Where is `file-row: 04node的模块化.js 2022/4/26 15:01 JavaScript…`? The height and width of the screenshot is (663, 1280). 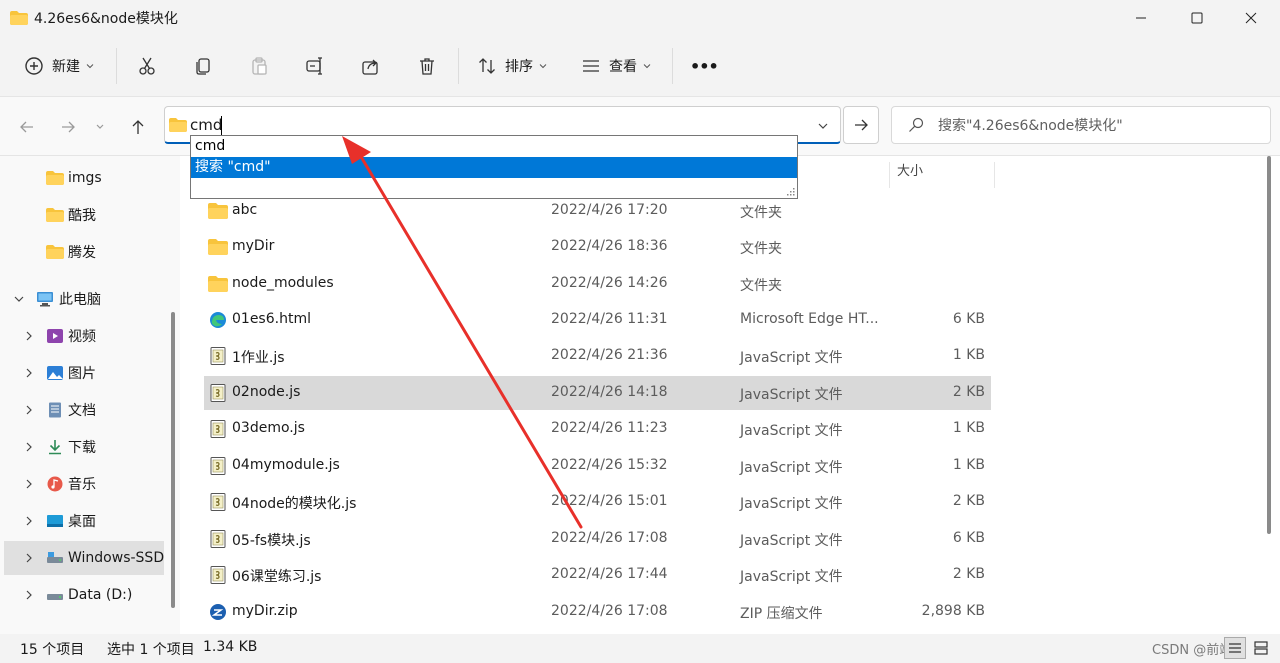
file-row: 04node的模块化.js 2022/4/26 15:01 JavaScript… is located at coordinates (597, 502).